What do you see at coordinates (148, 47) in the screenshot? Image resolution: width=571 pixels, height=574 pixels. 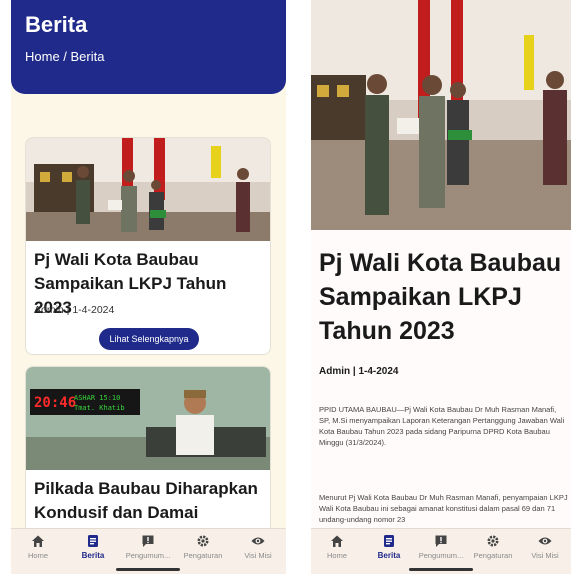 I see `app-header: Berita Home / Berita` at bounding box center [148, 47].